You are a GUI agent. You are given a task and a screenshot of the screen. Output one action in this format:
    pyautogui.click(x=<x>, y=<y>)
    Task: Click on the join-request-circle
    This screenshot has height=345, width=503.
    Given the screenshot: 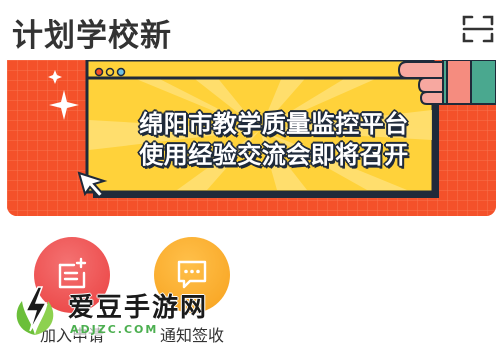 What is the action you would take?
    pyautogui.click(x=72, y=275)
    